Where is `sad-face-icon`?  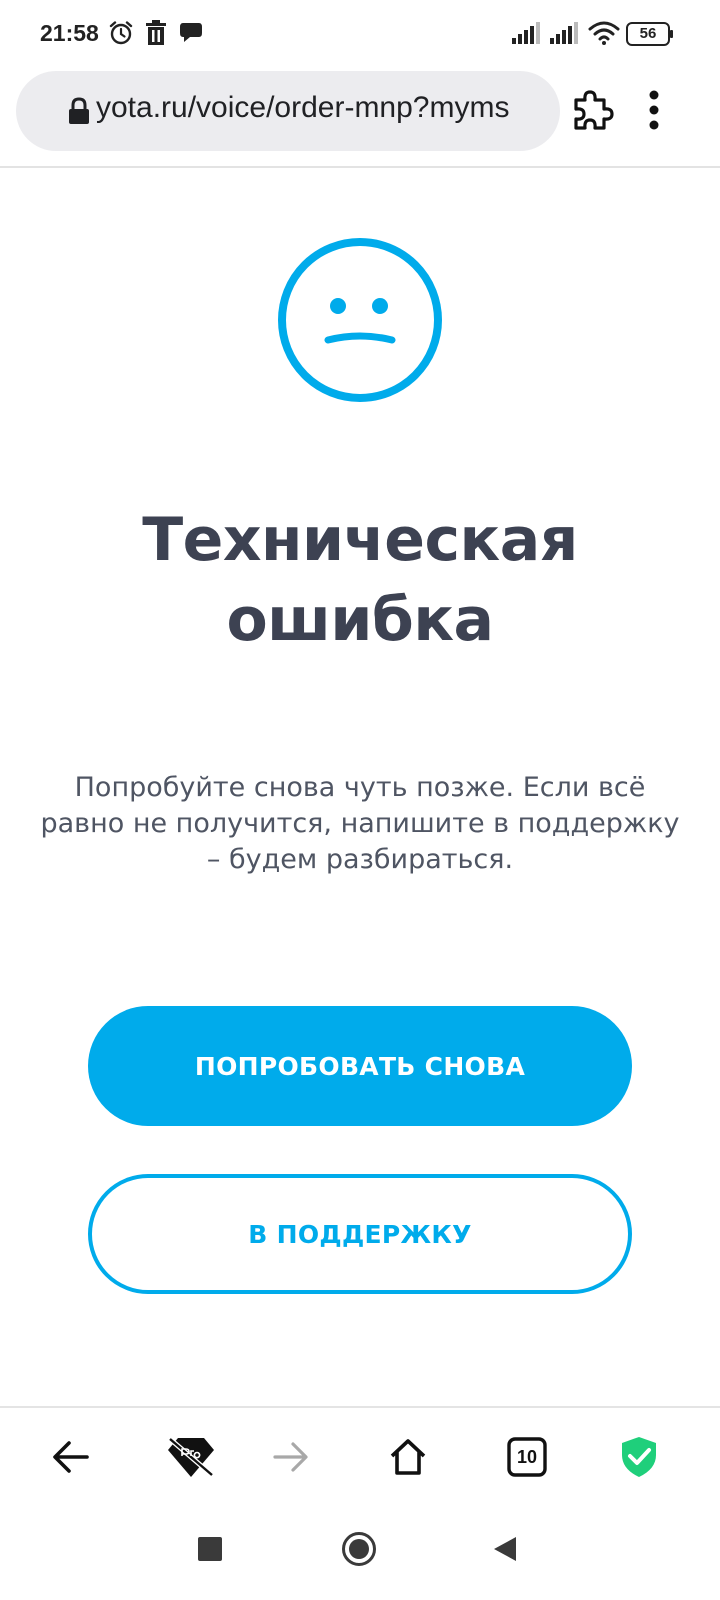 sad-face-icon is located at coordinates (360, 322).